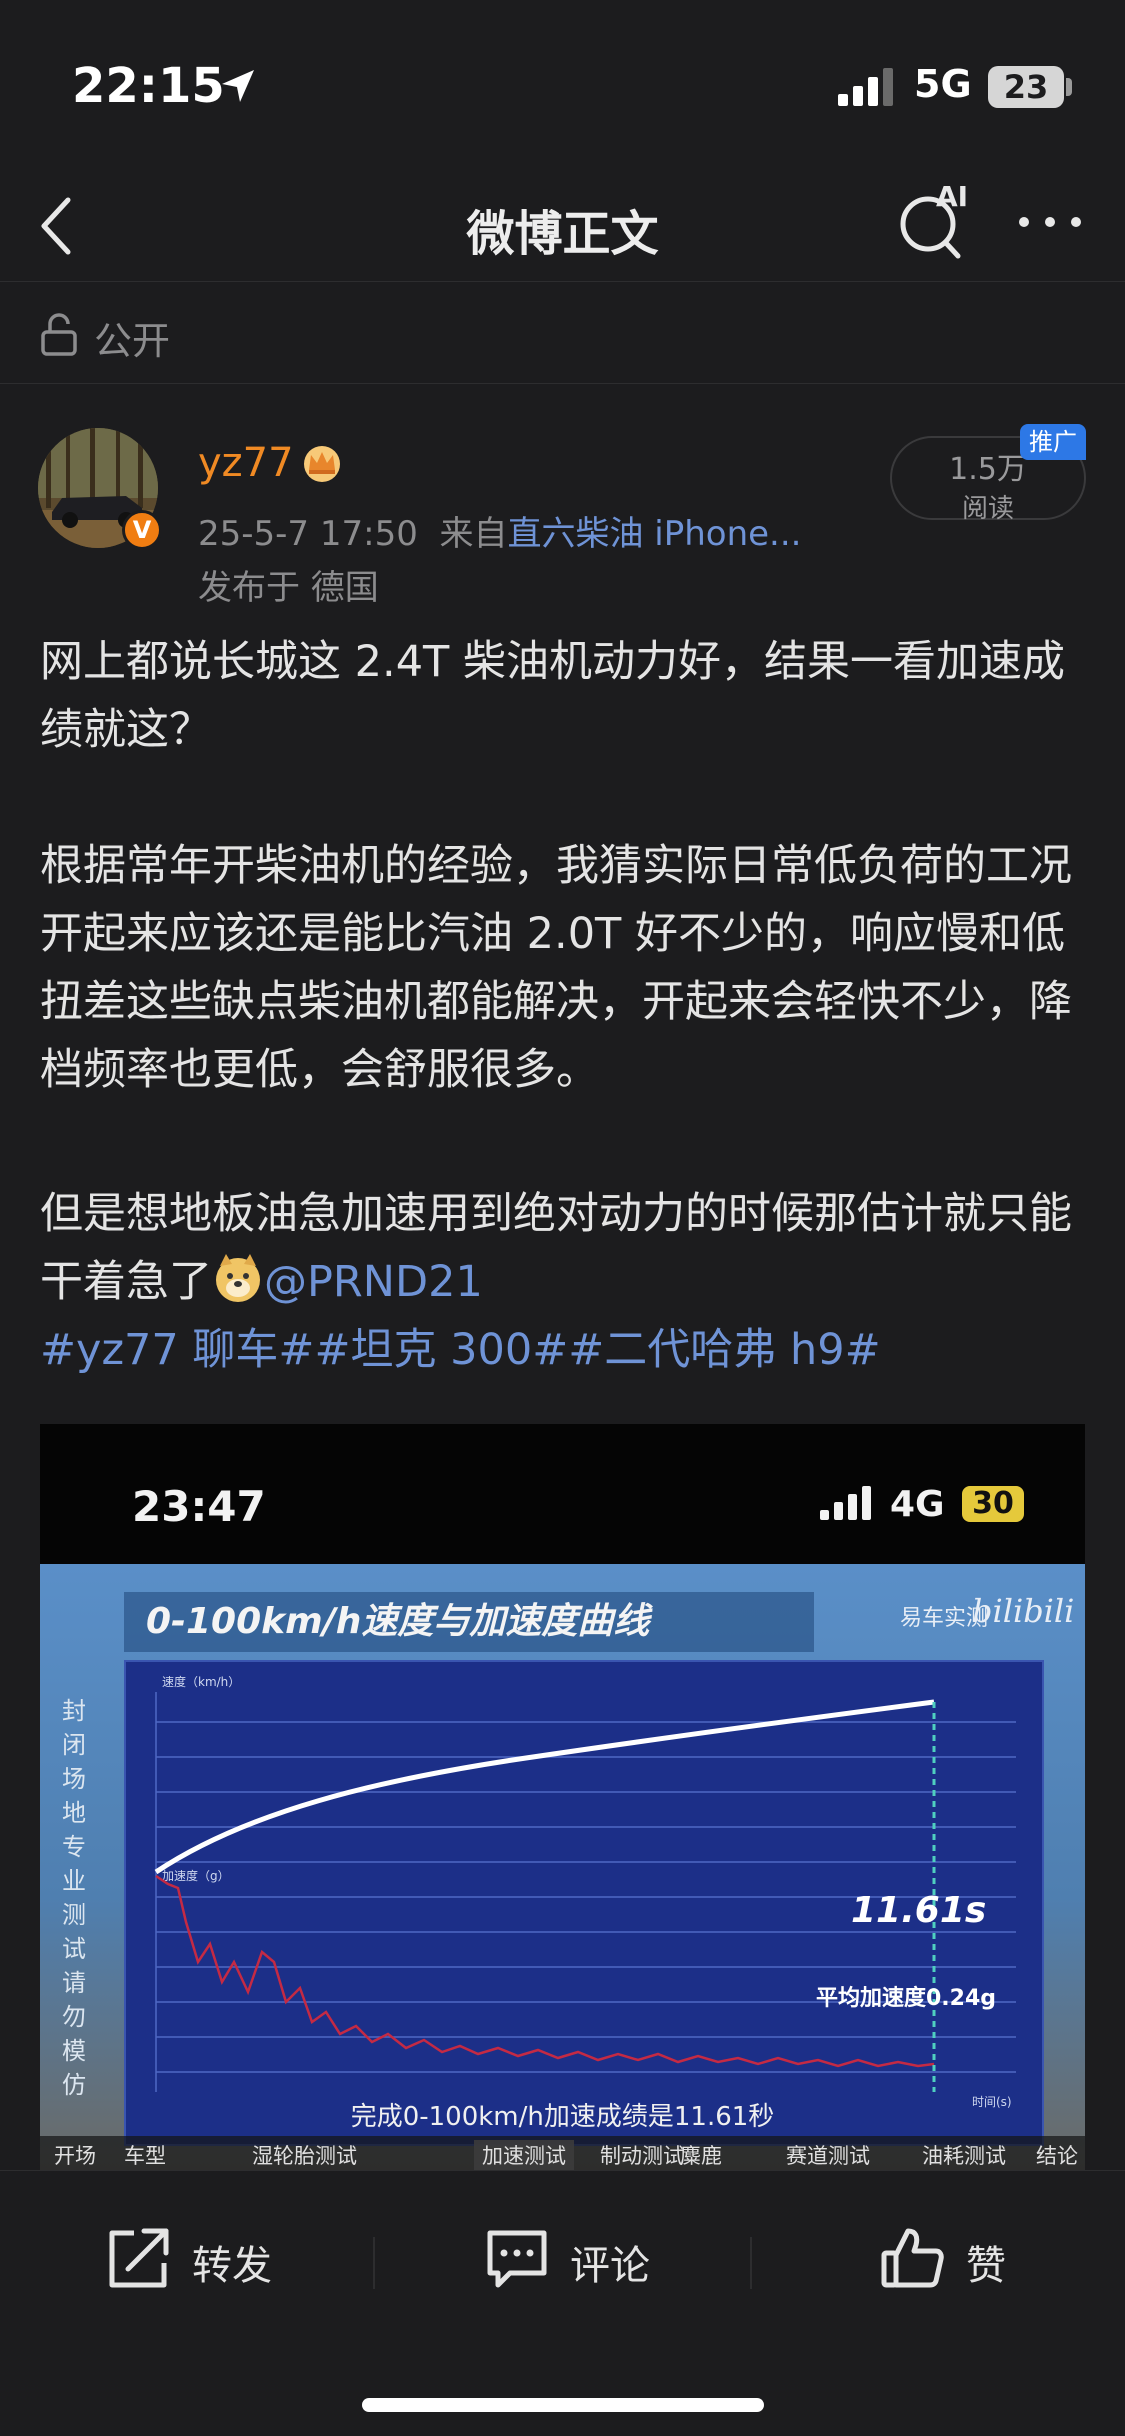 The image size is (1125, 2436). I want to click on share-icon, so click(139, 2258).